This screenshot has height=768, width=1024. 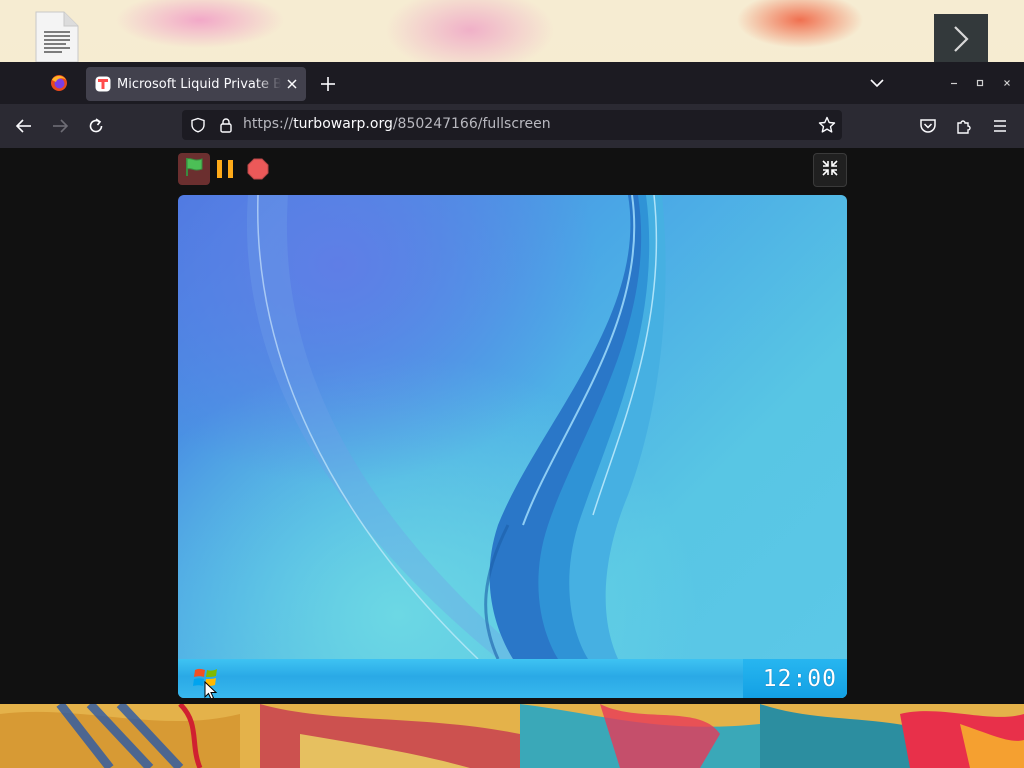 I want to click on text-file-icon, so click(x=57, y=37).